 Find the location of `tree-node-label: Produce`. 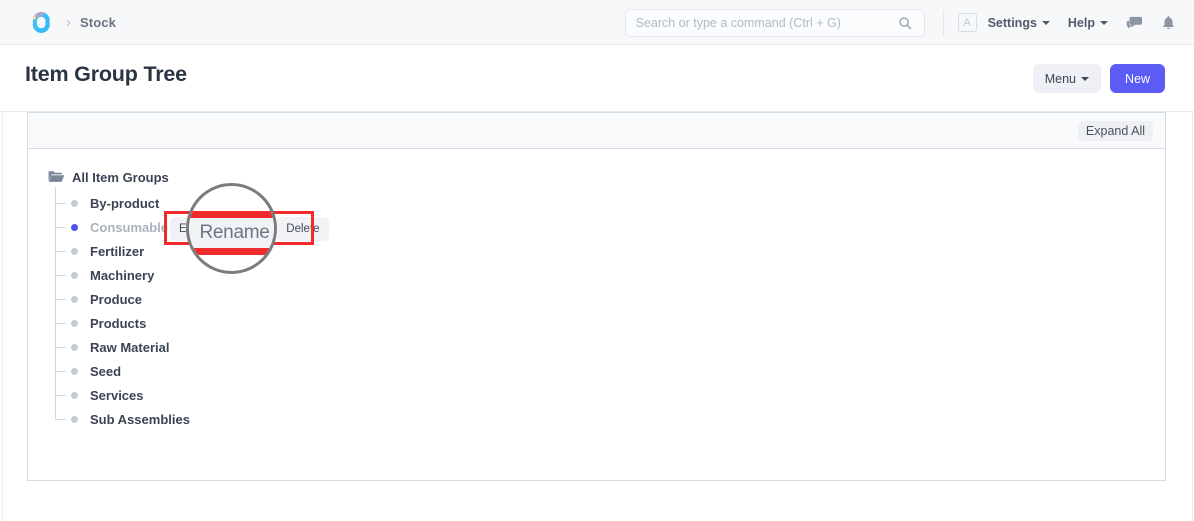

tree-node-label: Produce is located at coordinates (116, 299).